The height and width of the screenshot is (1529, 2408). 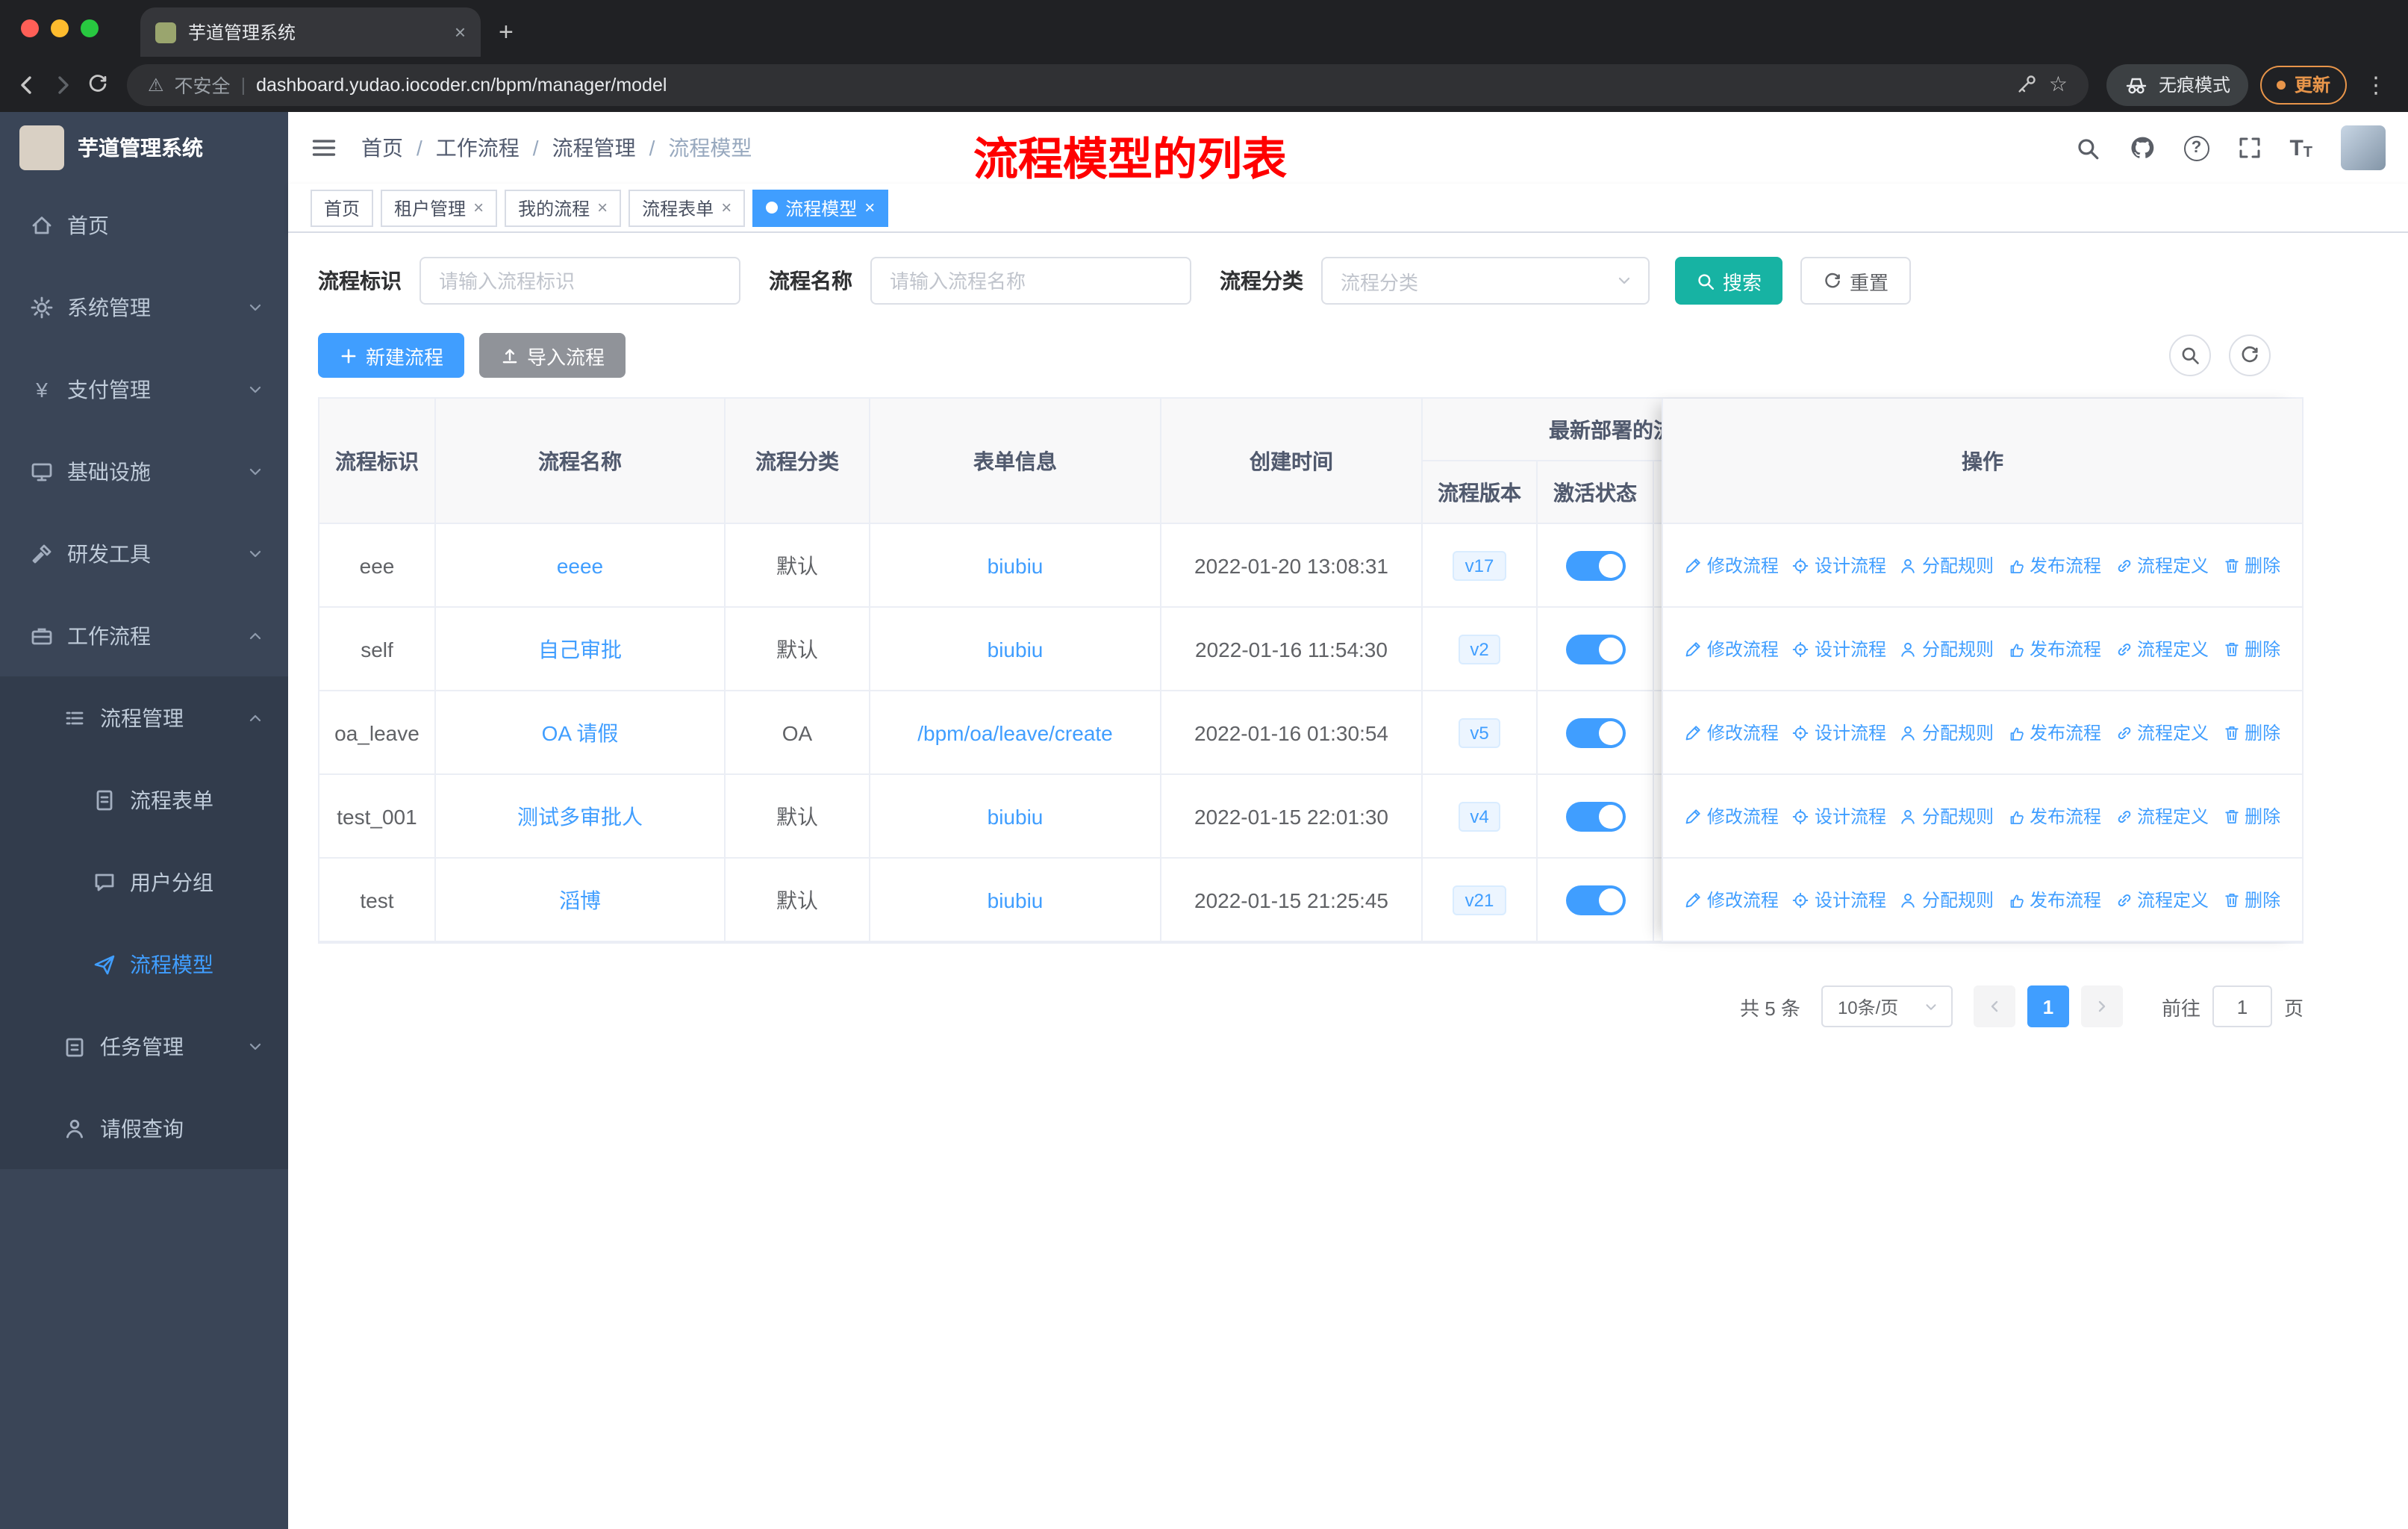 What do you see at coordinates (580, 900) in the screenshot?
I see `model-name-link: 滔博` at bounding box center [580, 900].